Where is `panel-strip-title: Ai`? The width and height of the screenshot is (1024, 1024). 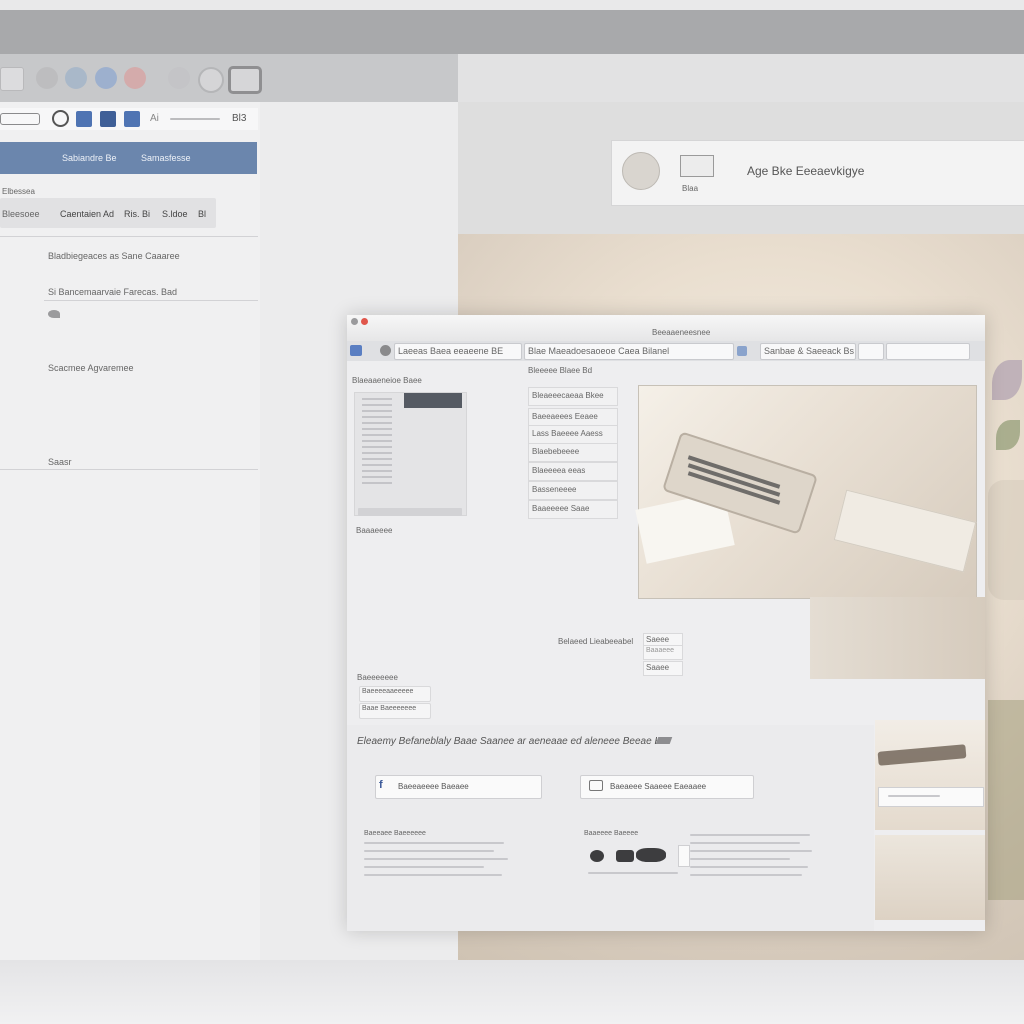
panel-strip-title: Ai is located at coordinates (154, 118).